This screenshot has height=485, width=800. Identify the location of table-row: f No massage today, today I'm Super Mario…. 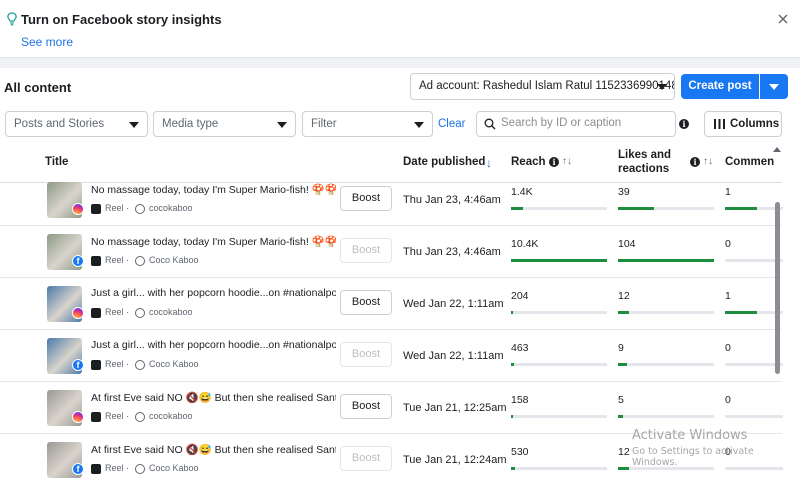
(391, 252).